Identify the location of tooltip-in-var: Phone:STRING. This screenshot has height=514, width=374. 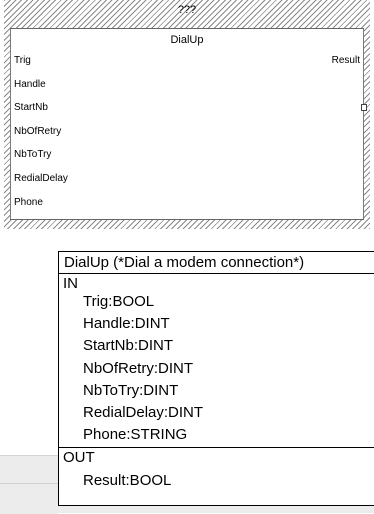
(135, 434).